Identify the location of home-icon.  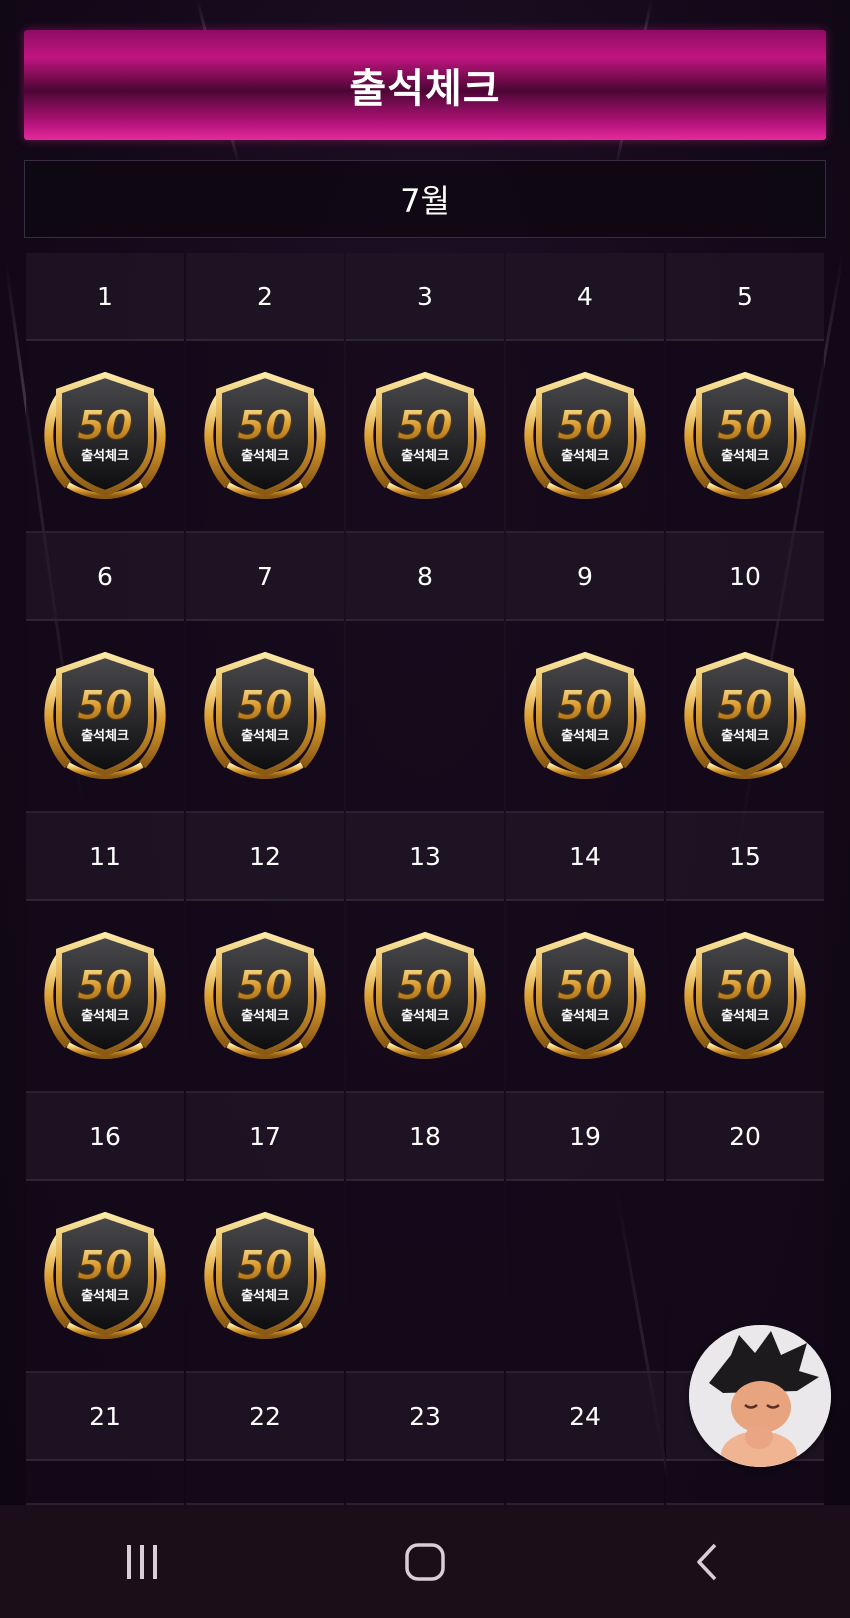
(425, 1561).